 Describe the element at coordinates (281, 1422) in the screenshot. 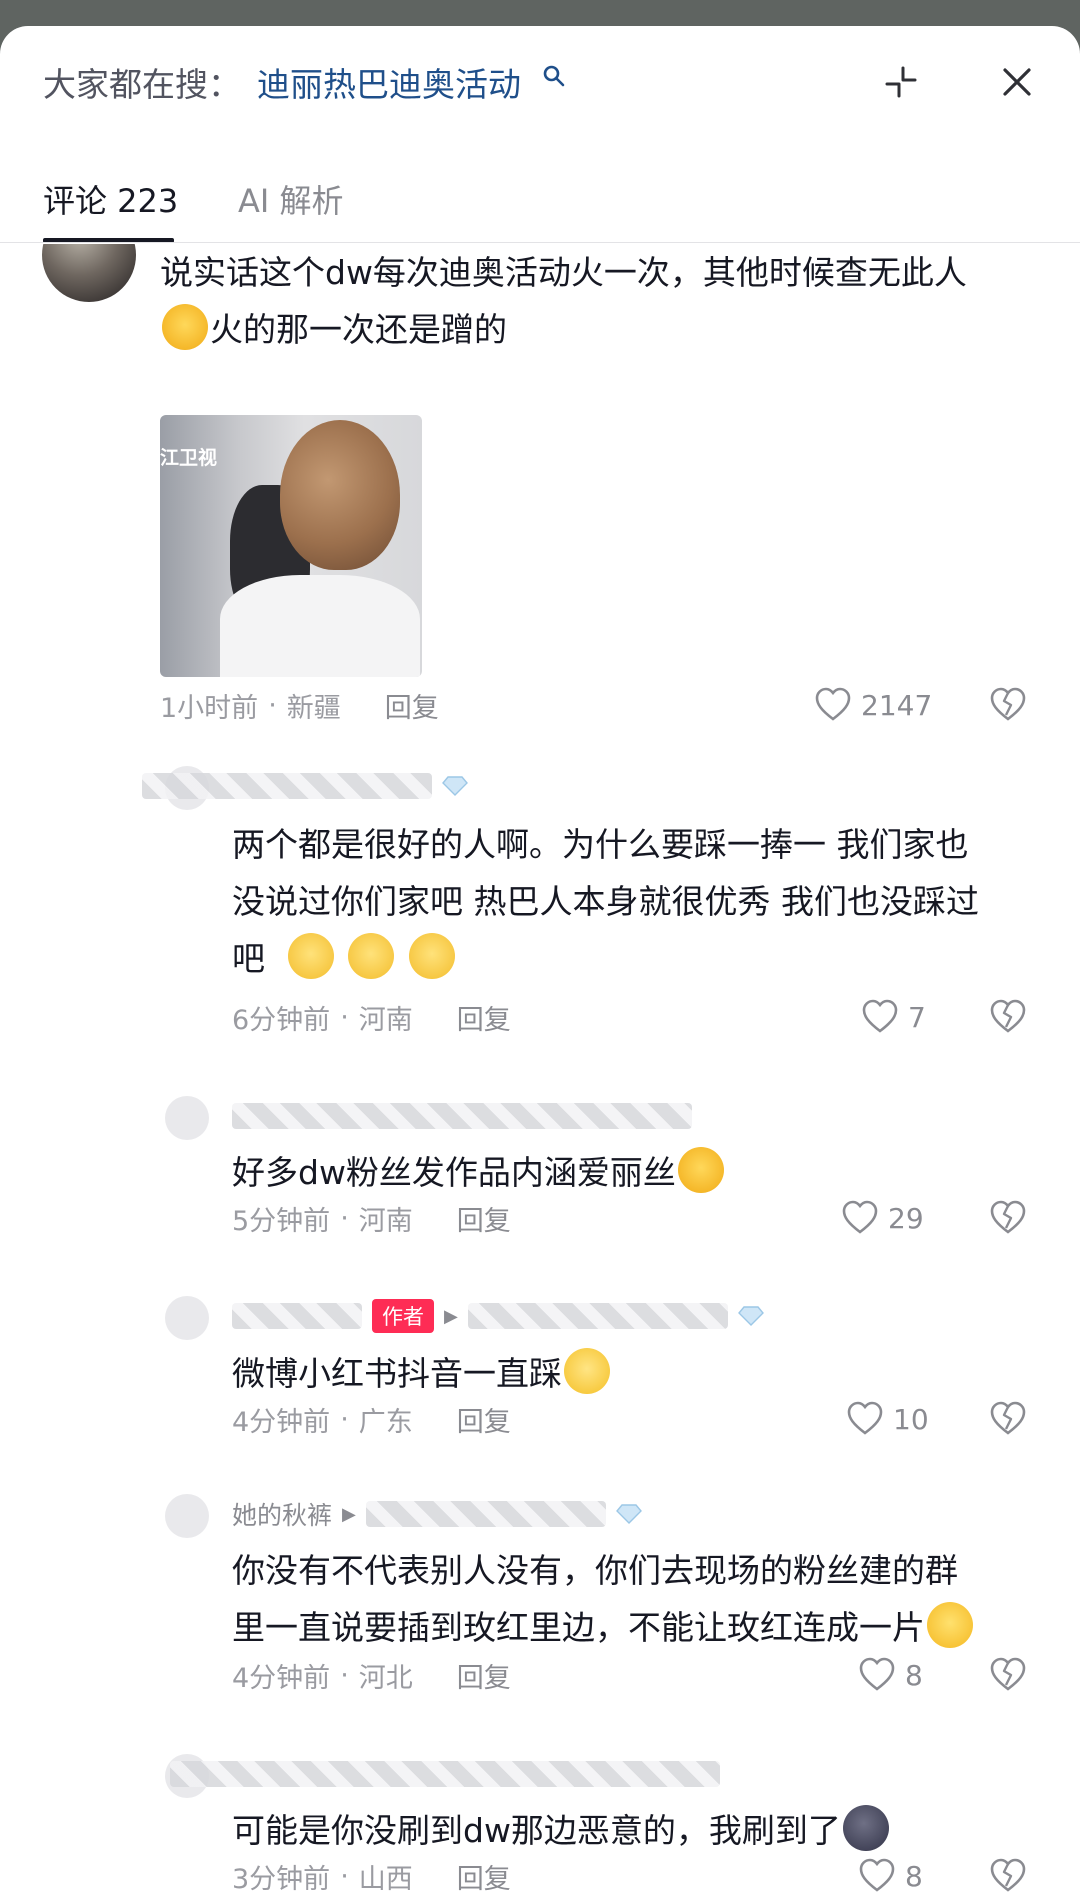

I see `reply-time: 4分钟前` at that location.